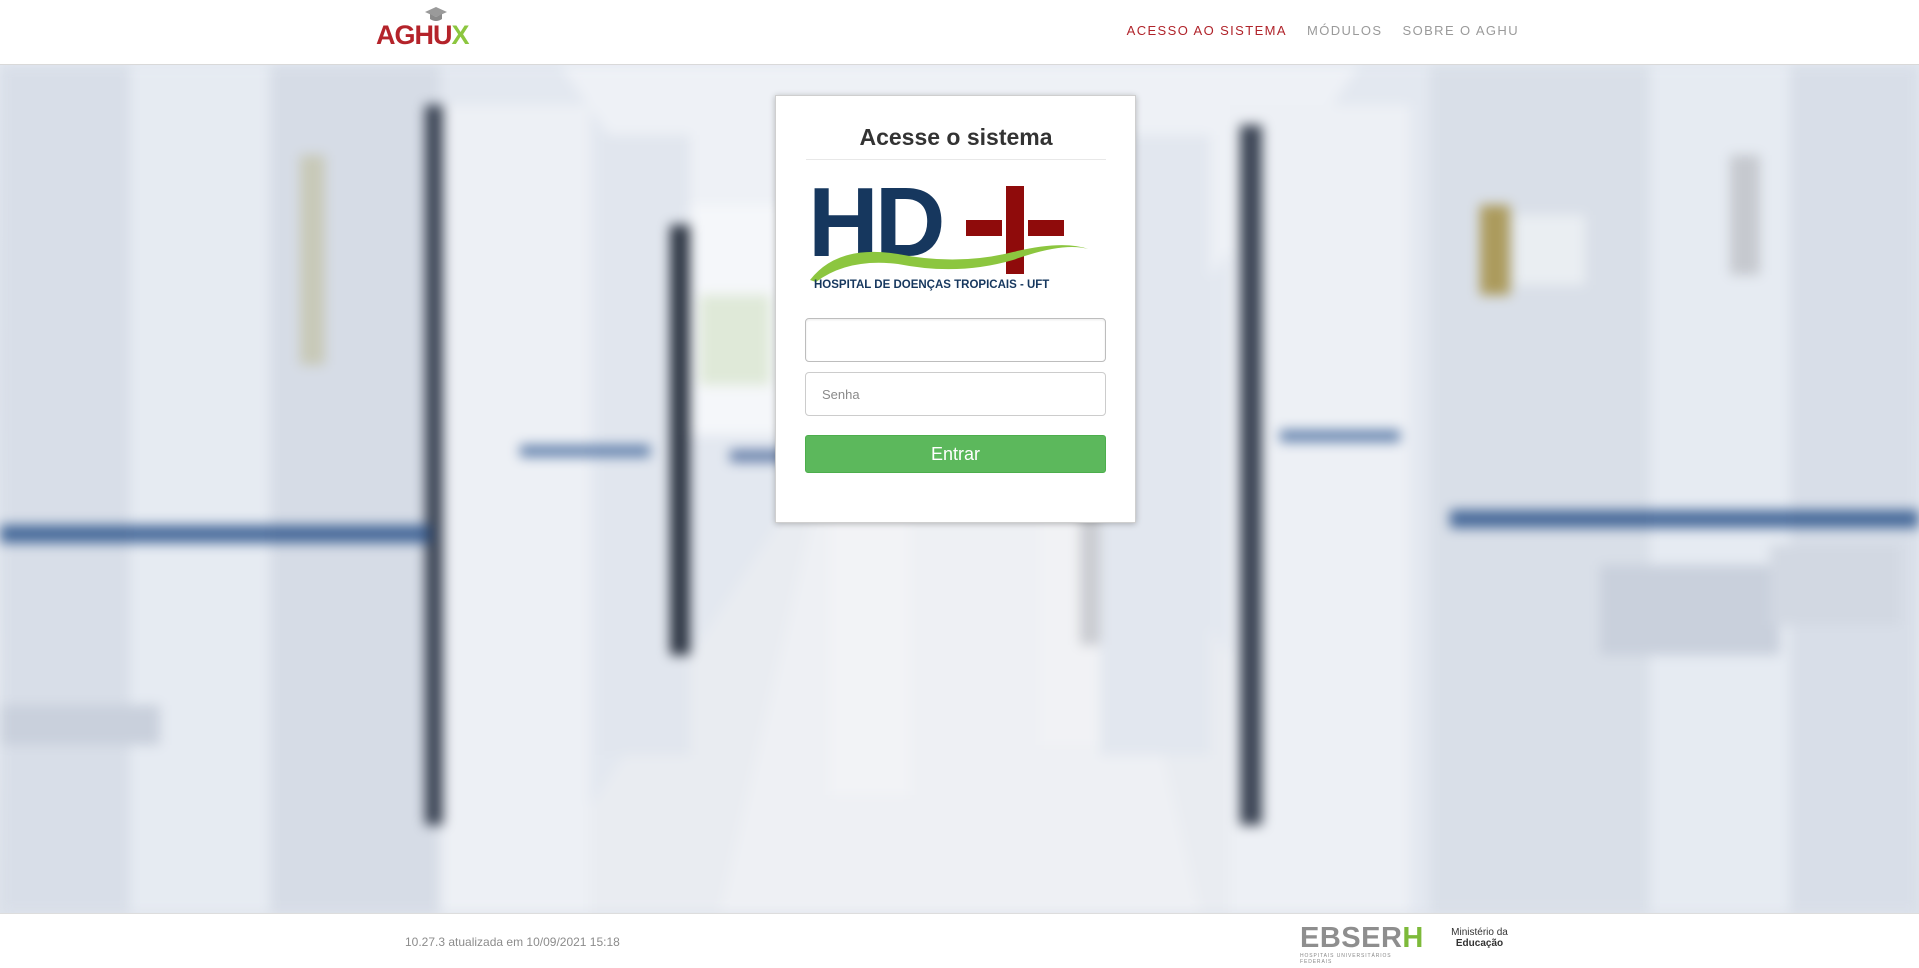 This screenshot has width=1919, height=968. What do you see at coordinates (512, 942) in the screenshot?
I see `version-info: 10.27.3 atualizada em 10/09/2021 15:18` at bounding box center [512, 942].